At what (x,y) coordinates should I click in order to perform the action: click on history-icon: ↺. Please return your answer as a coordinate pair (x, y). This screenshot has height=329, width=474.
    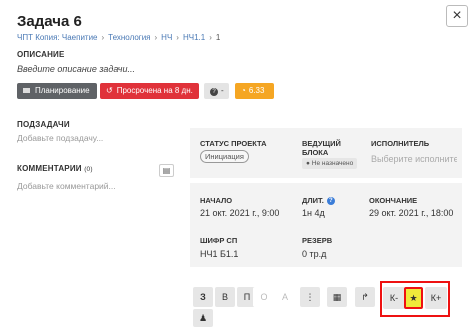
    Looking at the image, I should click on (109, 90).